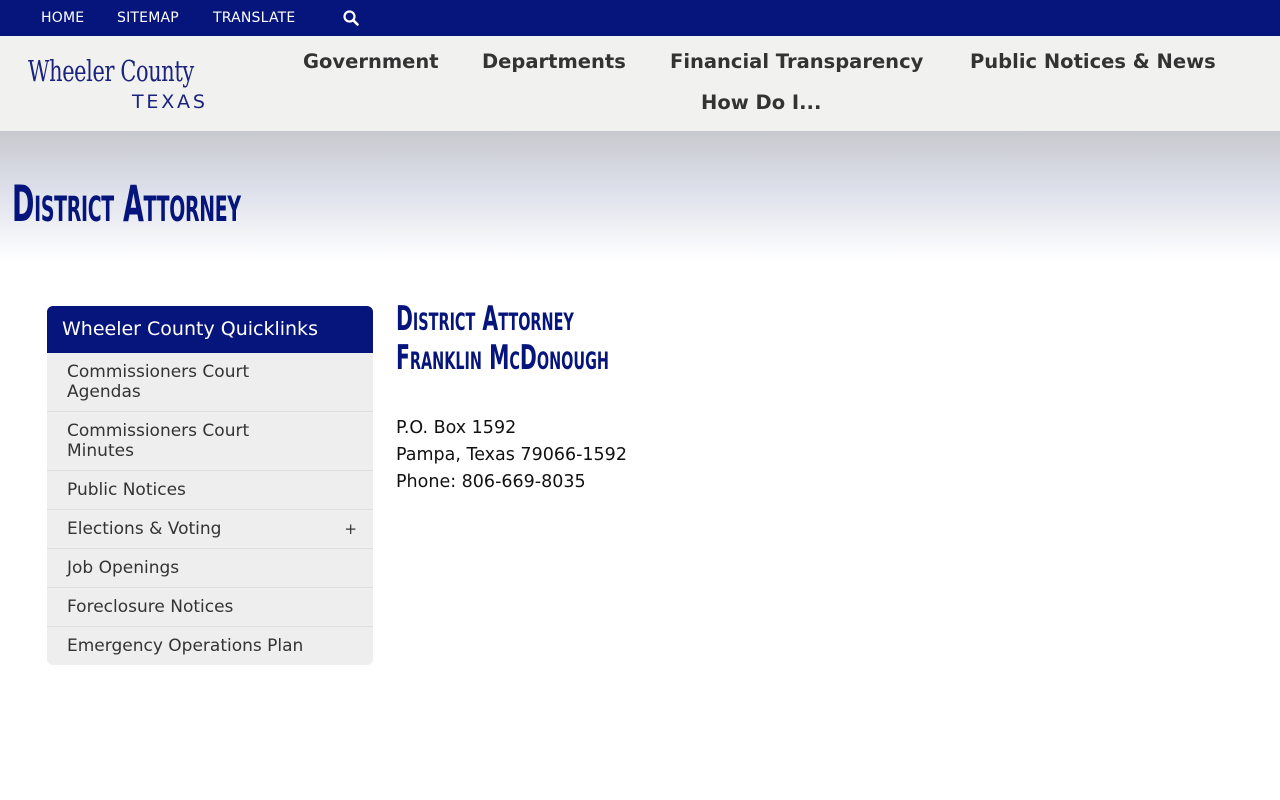 This screenshot has height=800, width=1280. I want to click on quicklink-label: Emergency Operations Plan, so click(185, 646).